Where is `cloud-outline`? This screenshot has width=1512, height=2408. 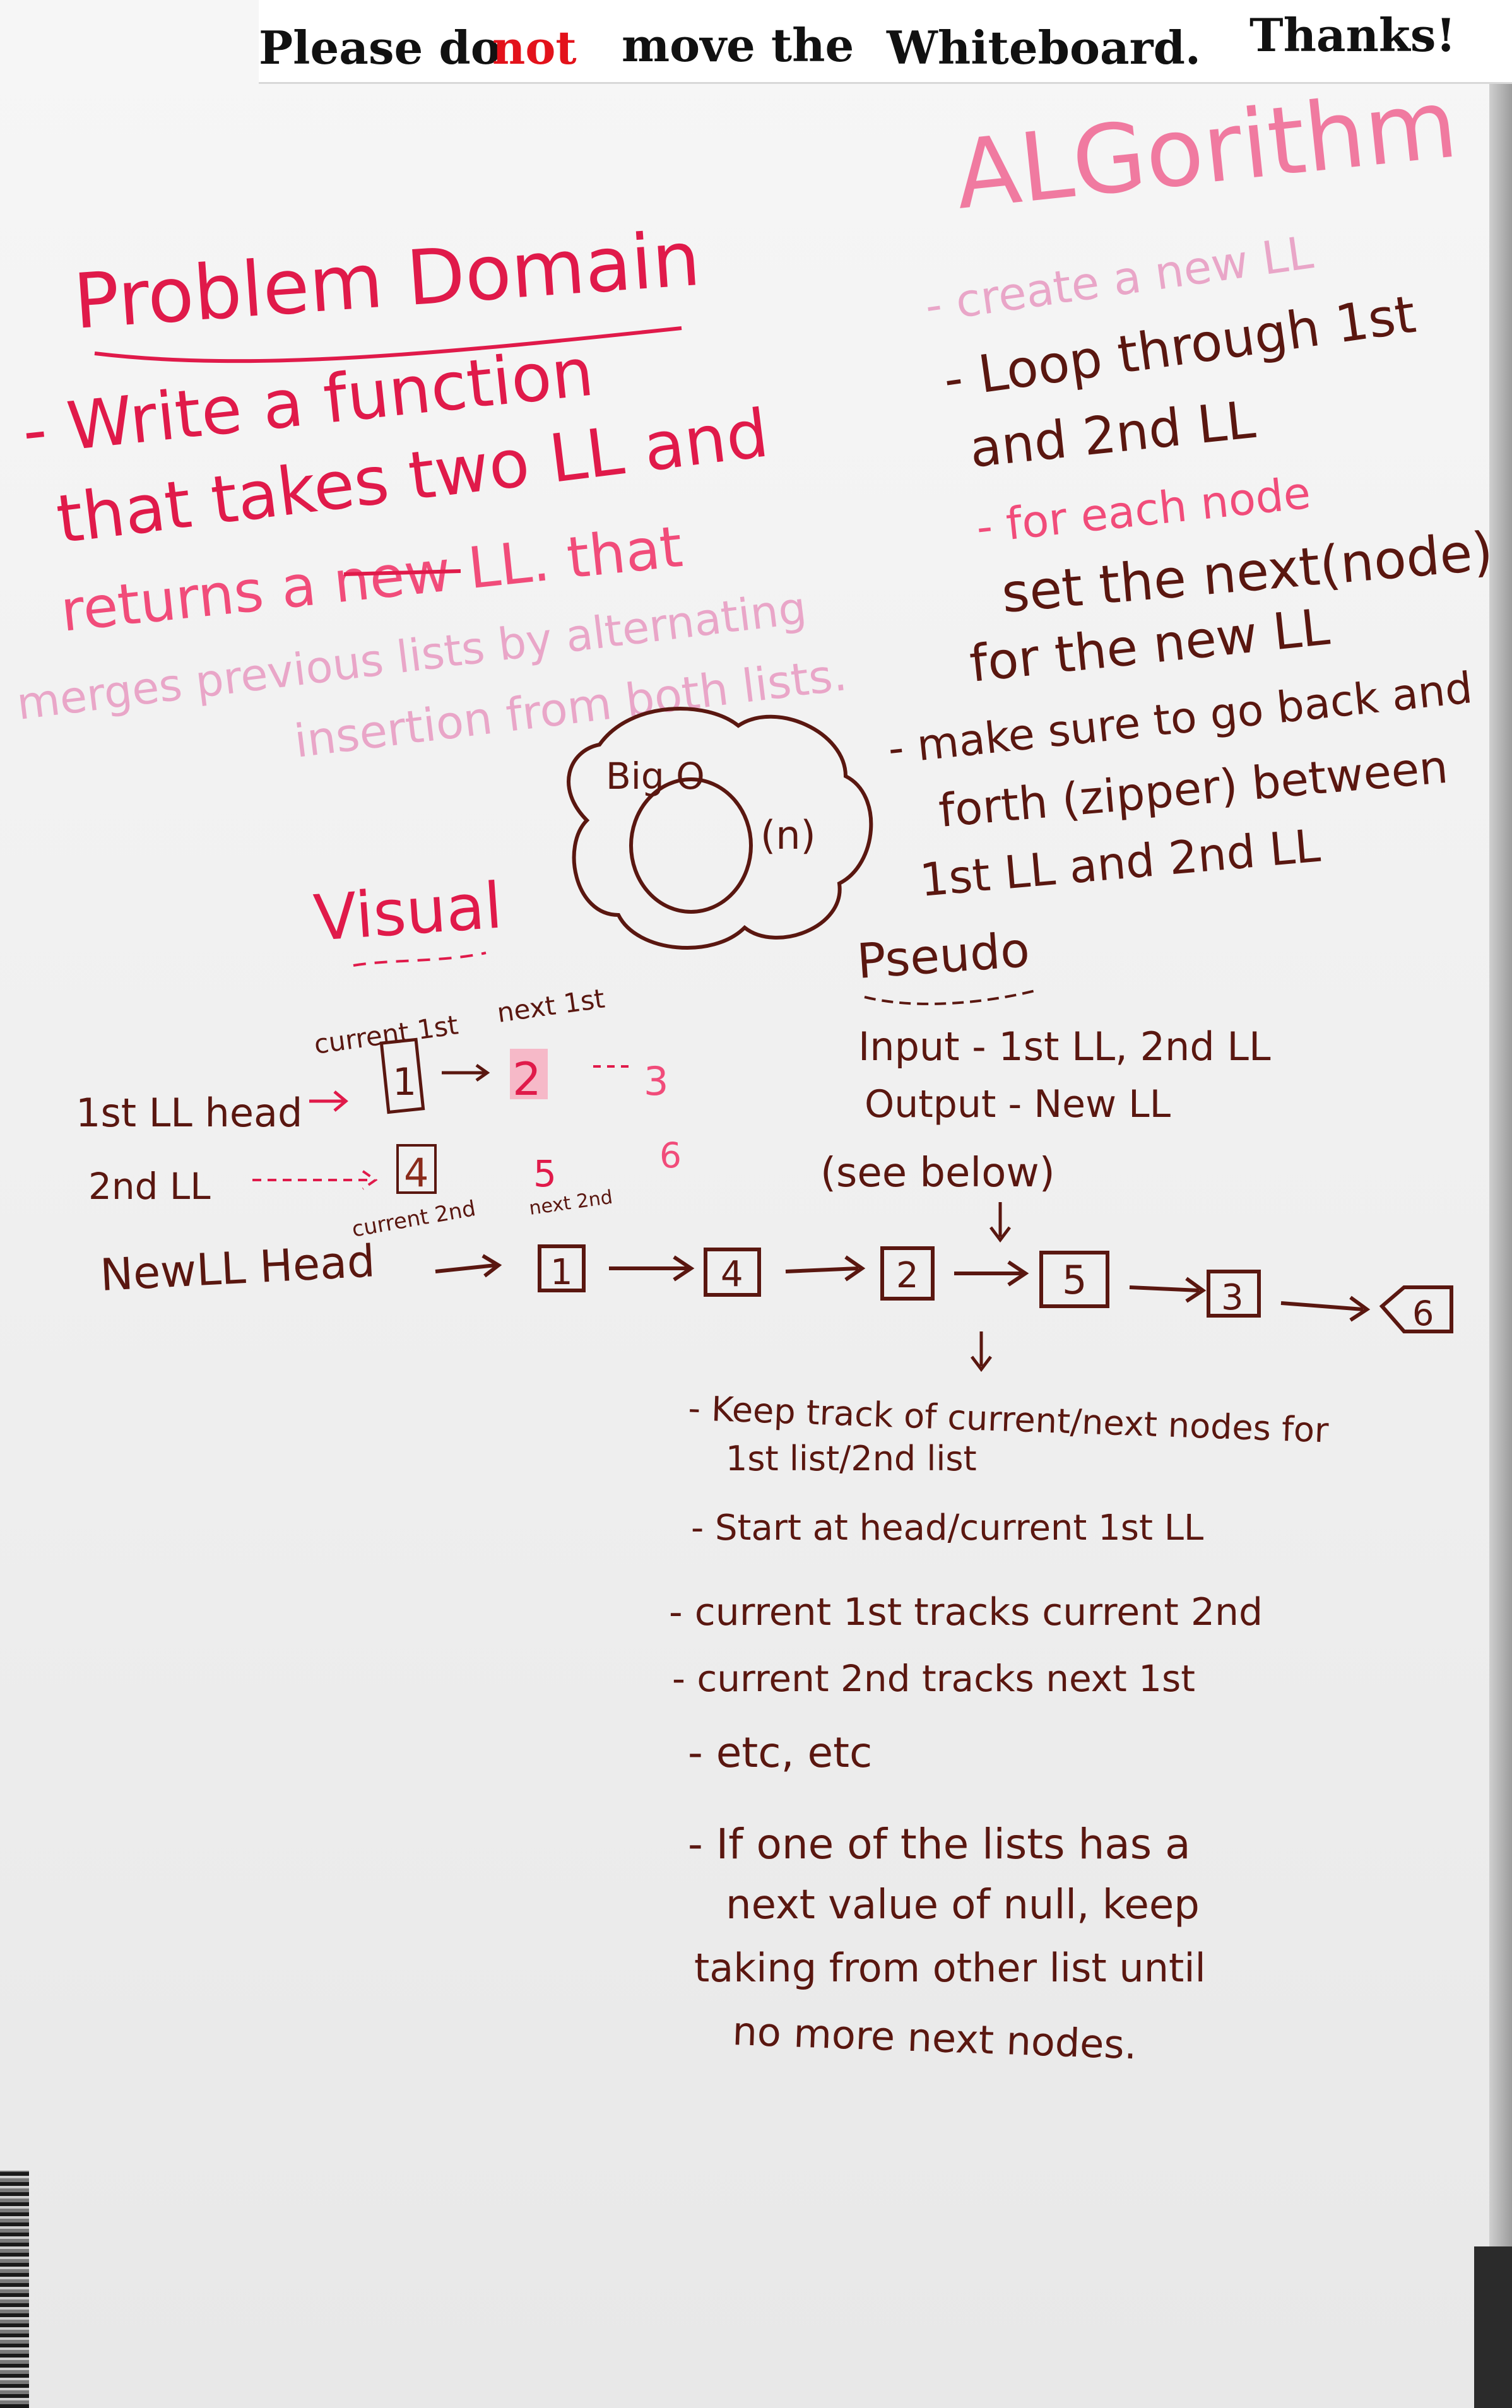 cloud-outline is located at coordinates (720, 829).